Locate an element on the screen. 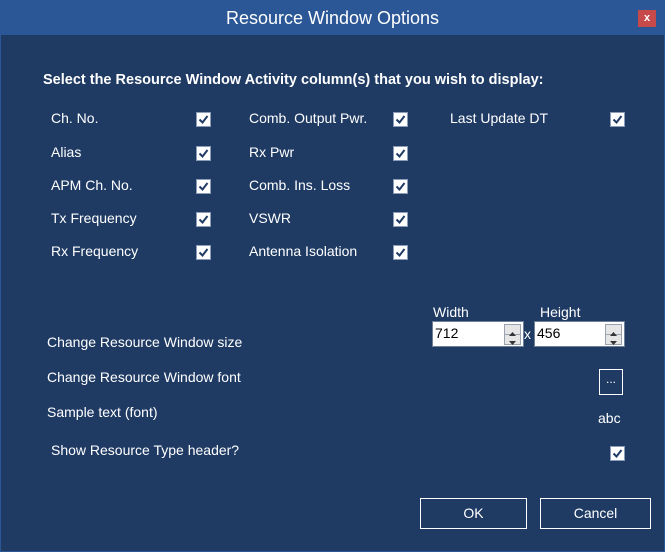 This screenshot has height=552, width=665. checkbox-comb-ins-loss is located at coordinates (400, 186).